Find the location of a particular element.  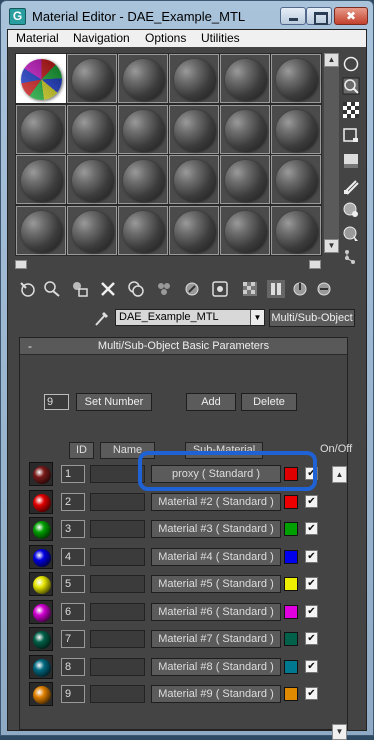

options-icon is located at coordinates (351, 210).